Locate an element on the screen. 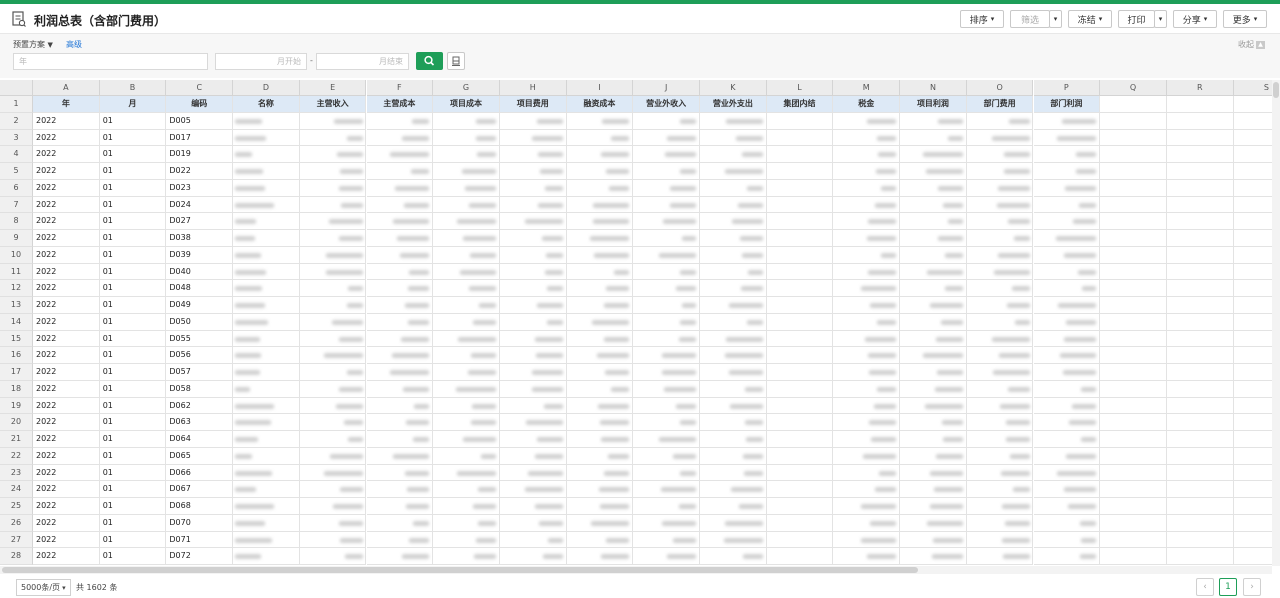 The image size is (1280, 598). row-header: 2 is located at coordinates (16, 121).